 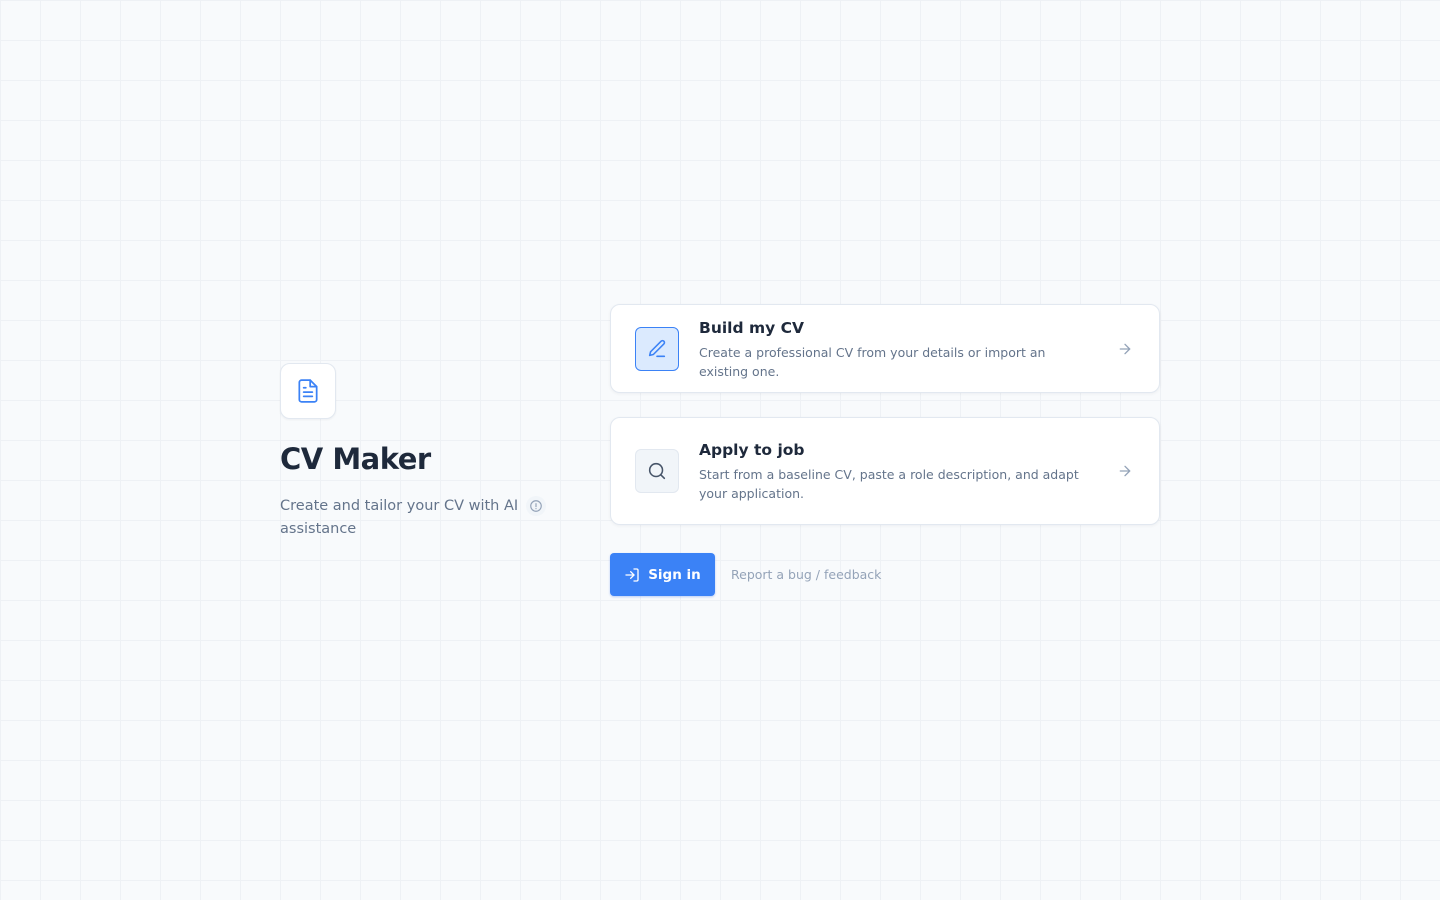 I want to click on apply-job-arrow, so click(x=1126, y=471).